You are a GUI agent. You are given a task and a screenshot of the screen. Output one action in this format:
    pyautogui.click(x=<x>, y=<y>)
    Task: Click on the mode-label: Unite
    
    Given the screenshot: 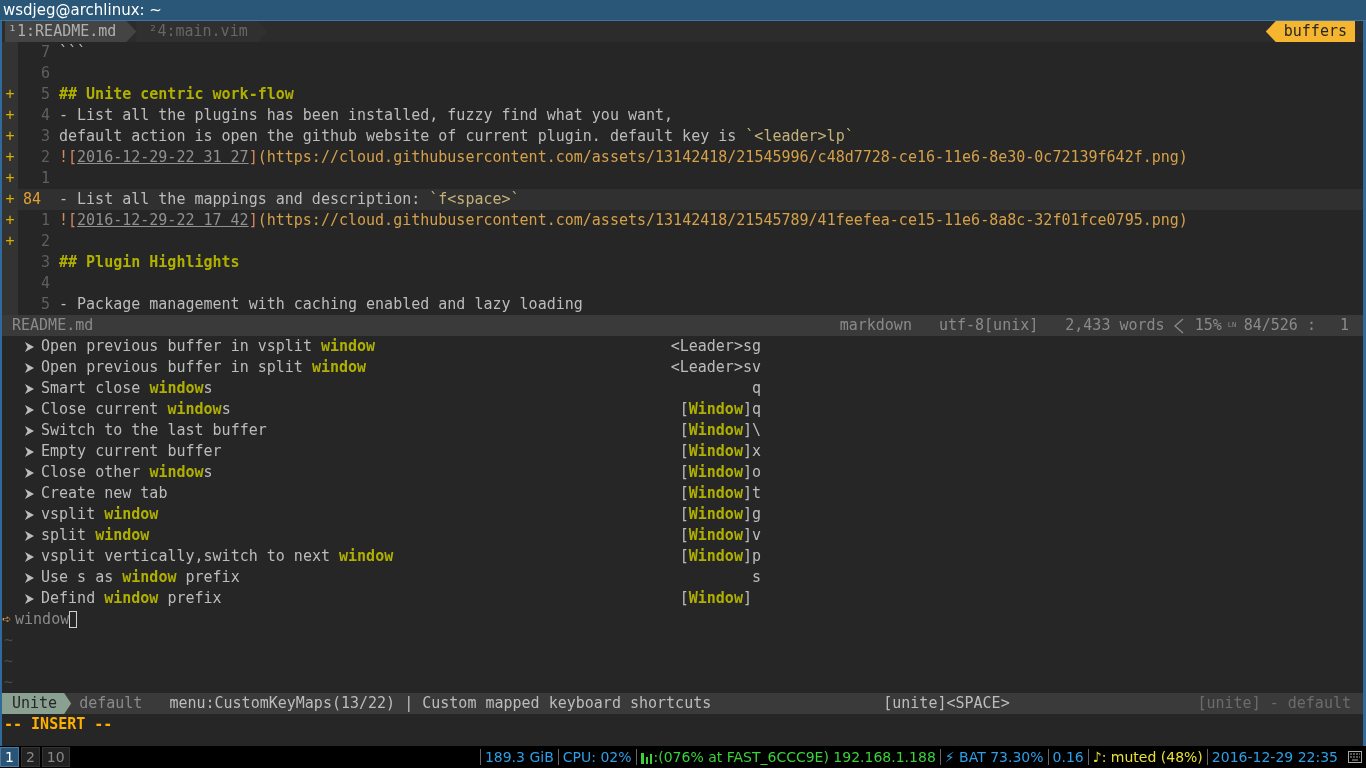 What is the action you would take?
    pyautogui.click(x=37, y=703)
    